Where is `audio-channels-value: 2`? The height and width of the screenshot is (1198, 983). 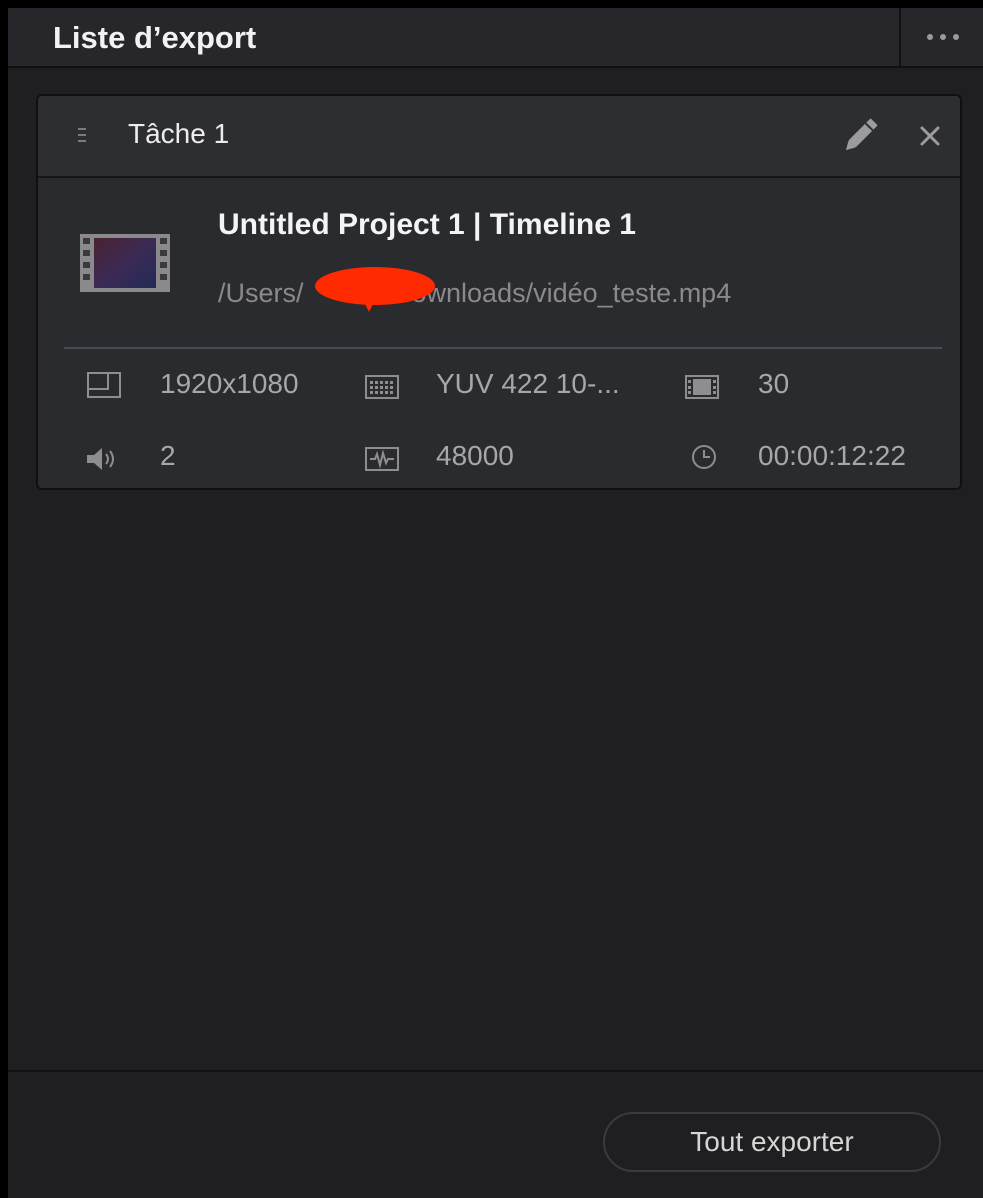 audio-channels-value: 2 is located at coordinates (168, 455).